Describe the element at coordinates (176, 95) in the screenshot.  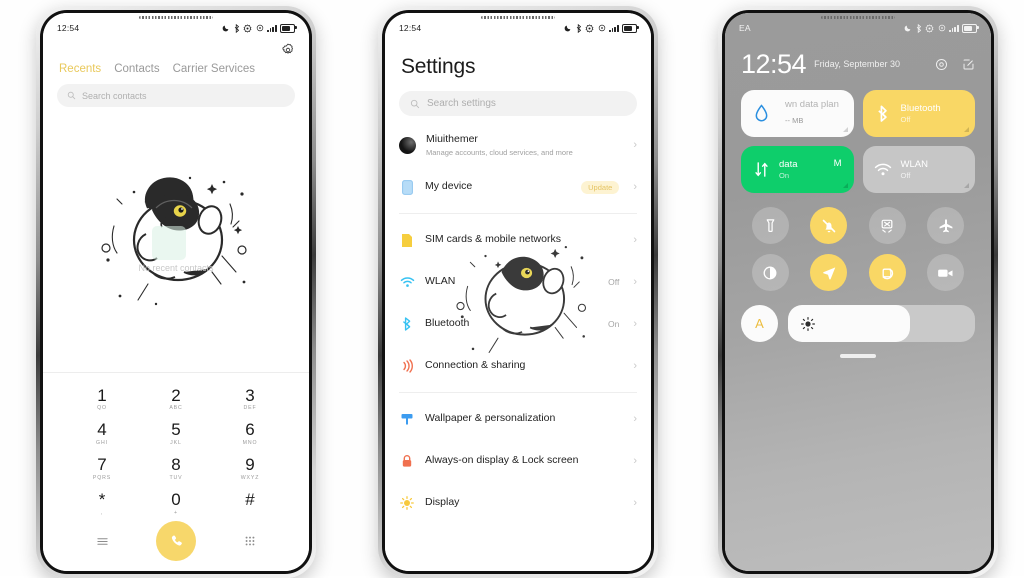
I see `search-contacts-bar: Search contacts` at that location.